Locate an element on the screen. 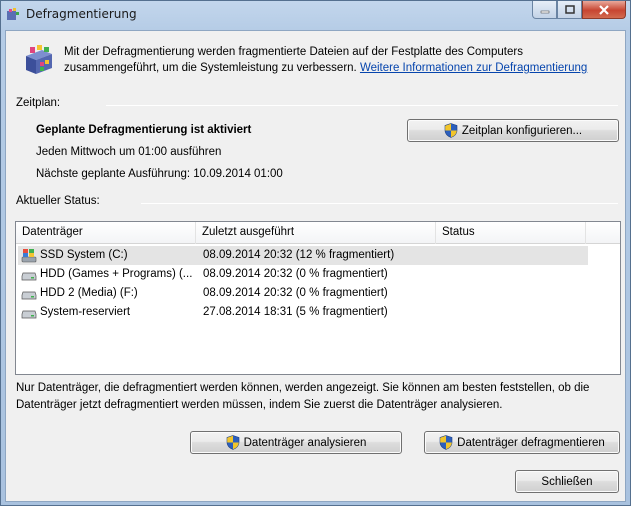 The image size is (631, 506). close-icon is located at coordinates (604, 9).